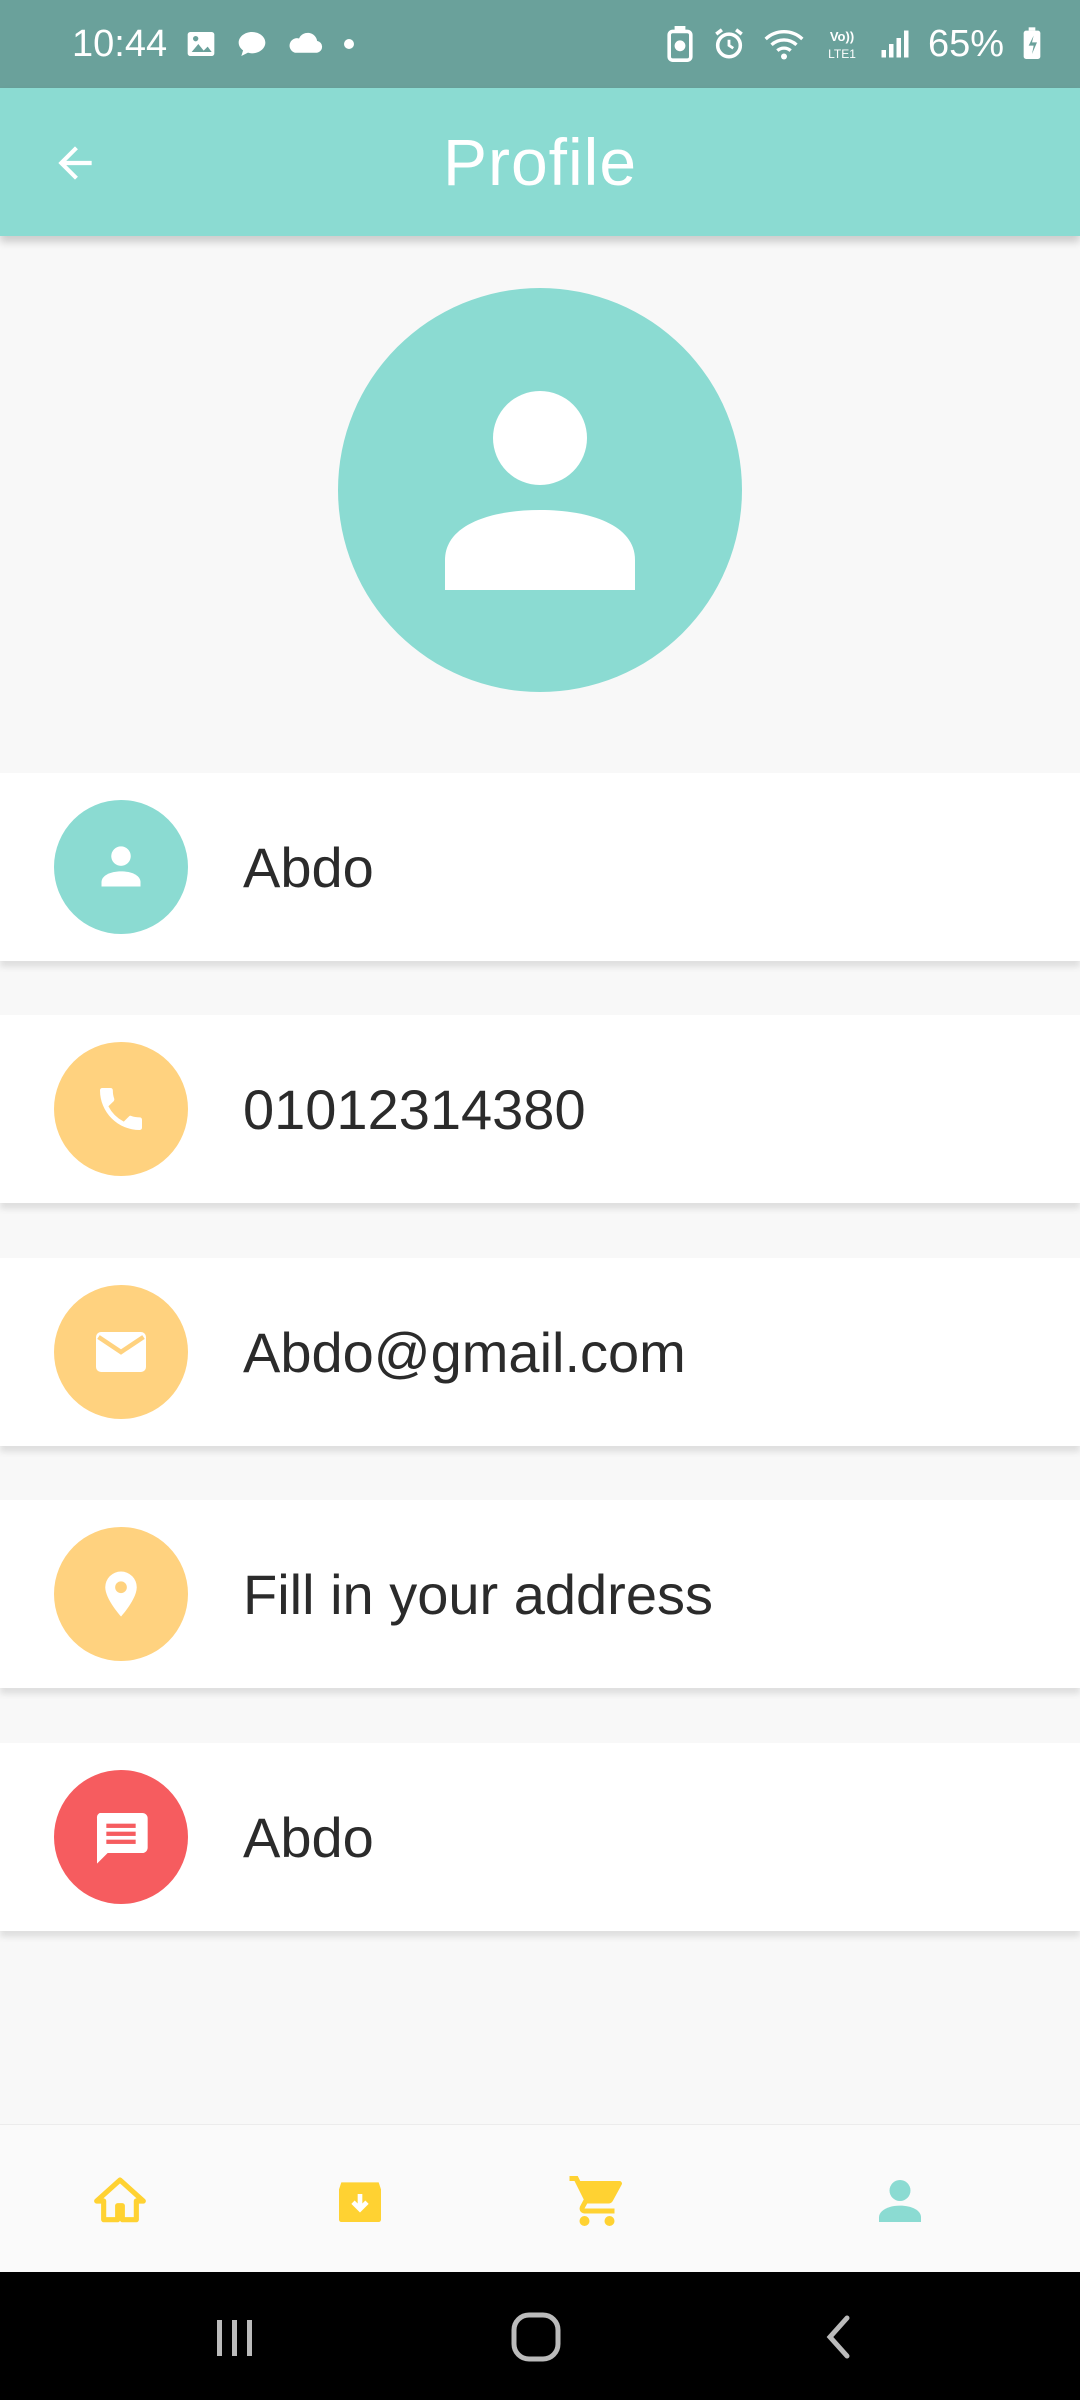 The image size is (1080, 2400). What do you see at coordinates (306, 44) in the screenshot?
I see `cloud-icon` at bounding box center [306, 44].